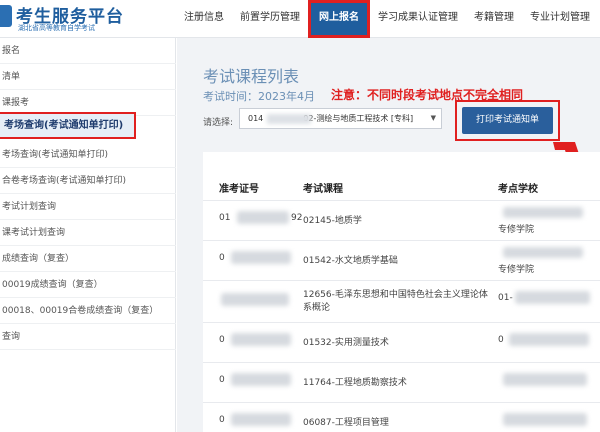 This screenshot has height=432, width=600. Describe the element at coordinates (218, 123) in the screenshot. I see `select-label: 请选择:` at that location.